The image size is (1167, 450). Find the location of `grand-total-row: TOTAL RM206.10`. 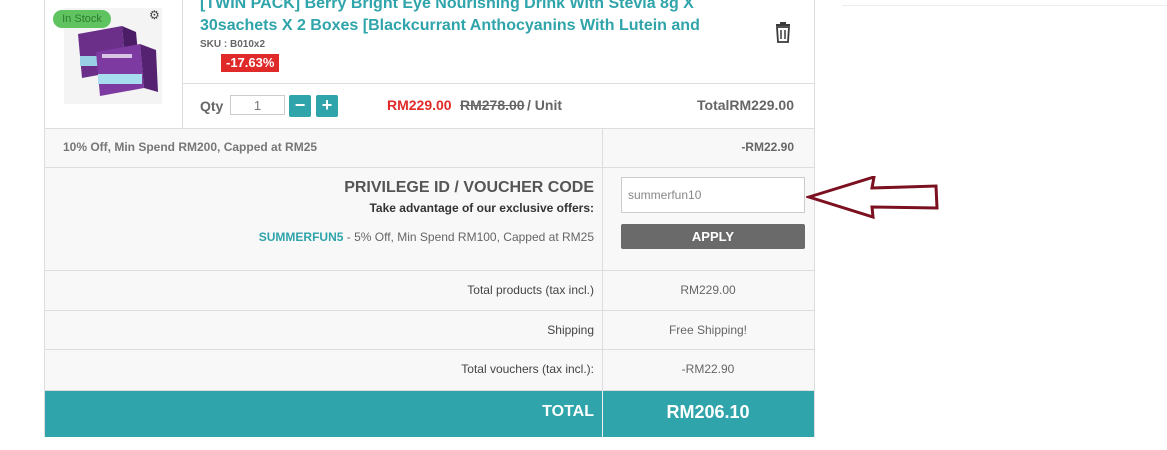

grand-total-row: TOTAL RM206.10 is located at coordinates (429, 413).